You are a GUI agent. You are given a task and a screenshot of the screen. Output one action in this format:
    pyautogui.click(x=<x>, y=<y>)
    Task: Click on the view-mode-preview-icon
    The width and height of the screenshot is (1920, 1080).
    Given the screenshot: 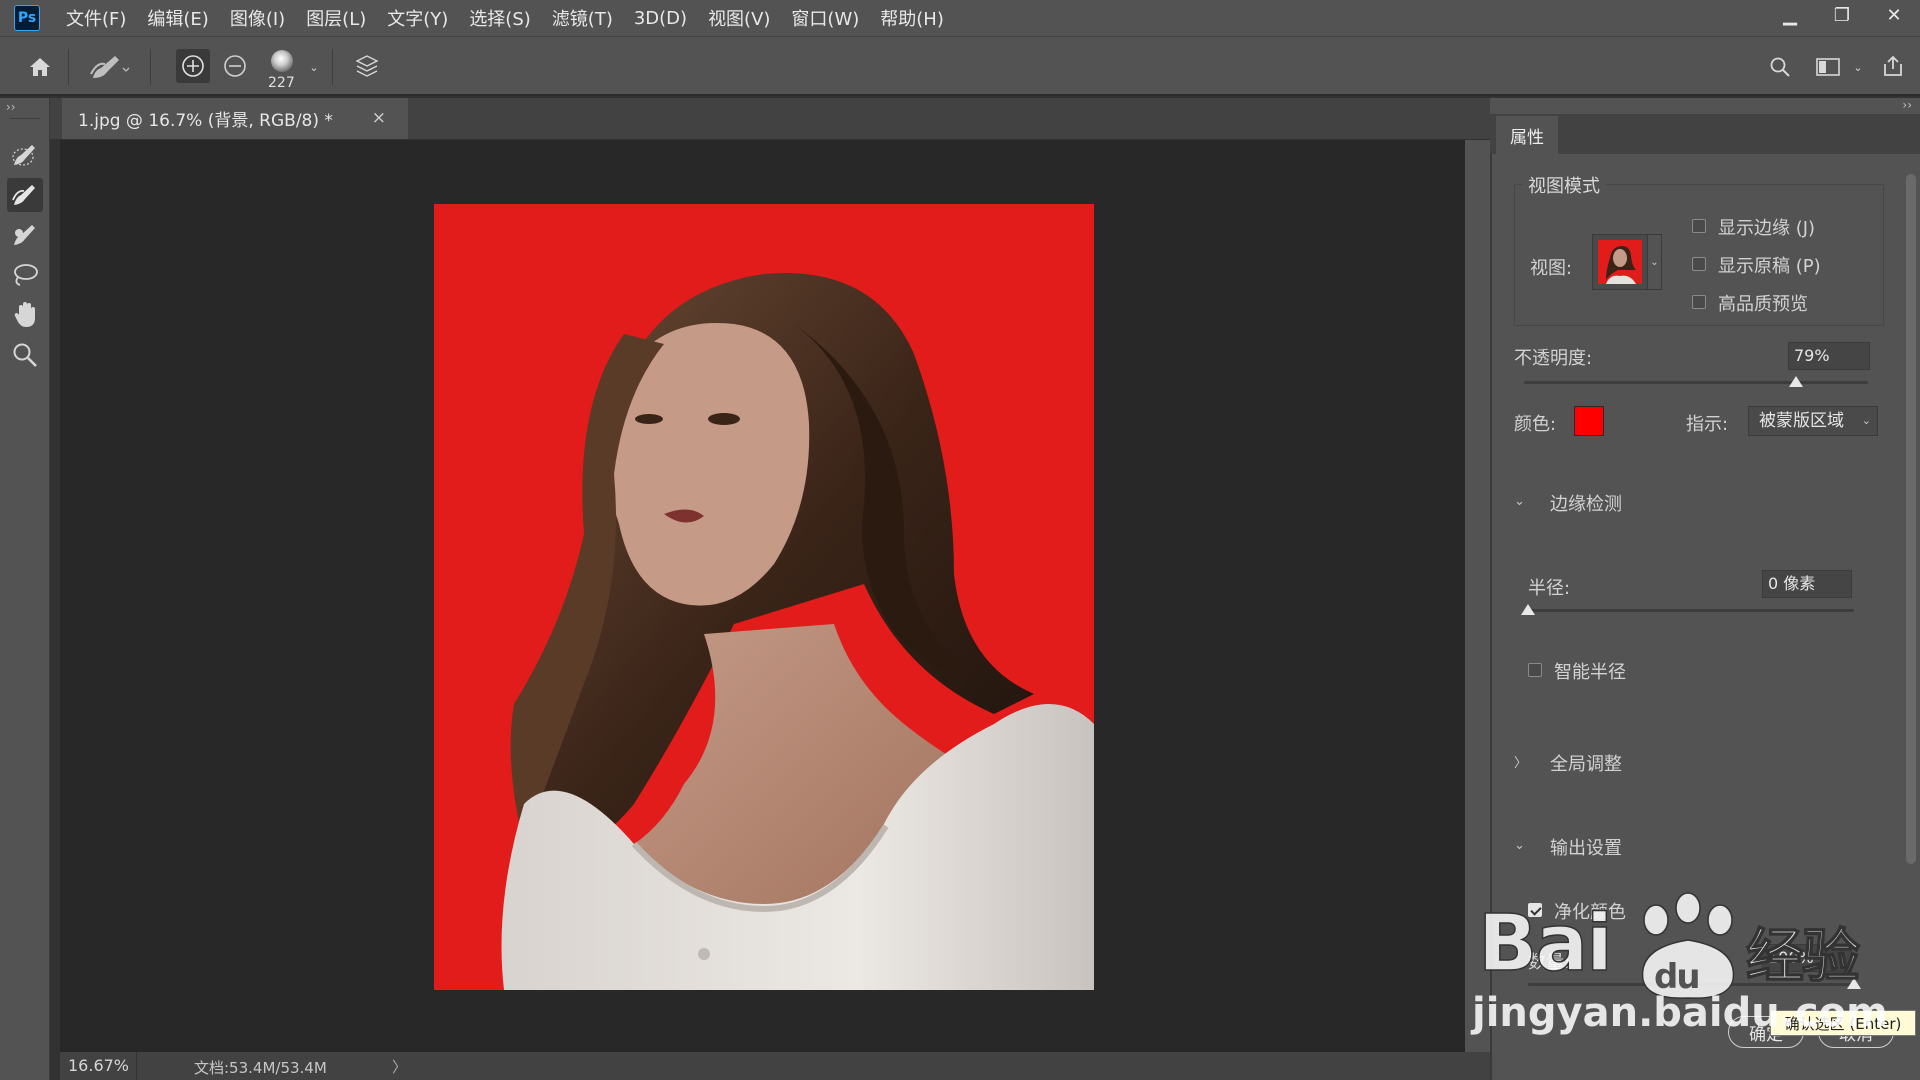 What is the action you would take?
    pyautogui.click(x=1620, y=262)
    